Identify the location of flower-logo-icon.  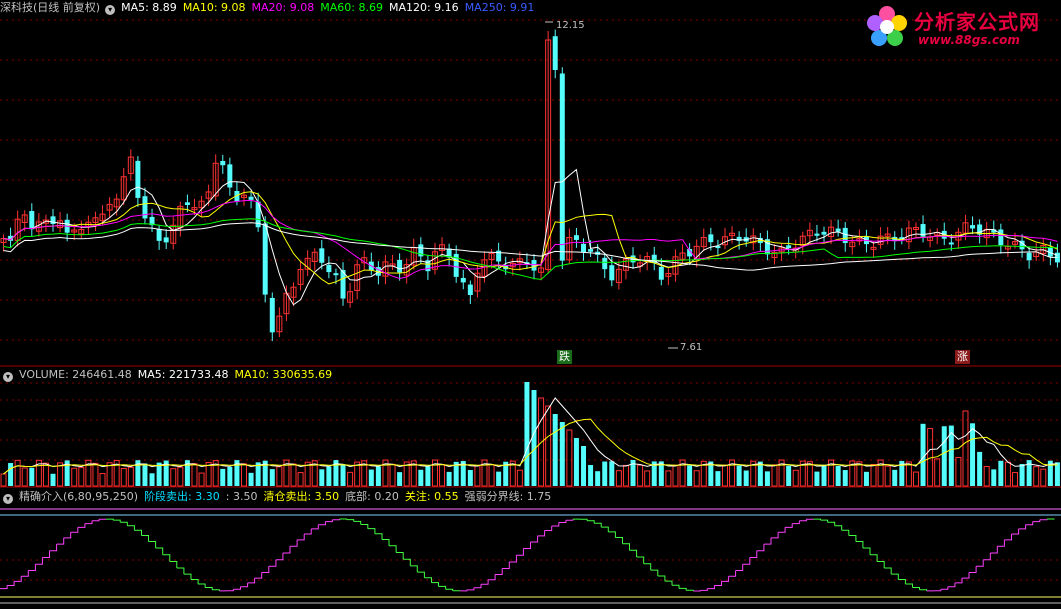
(887, 26).